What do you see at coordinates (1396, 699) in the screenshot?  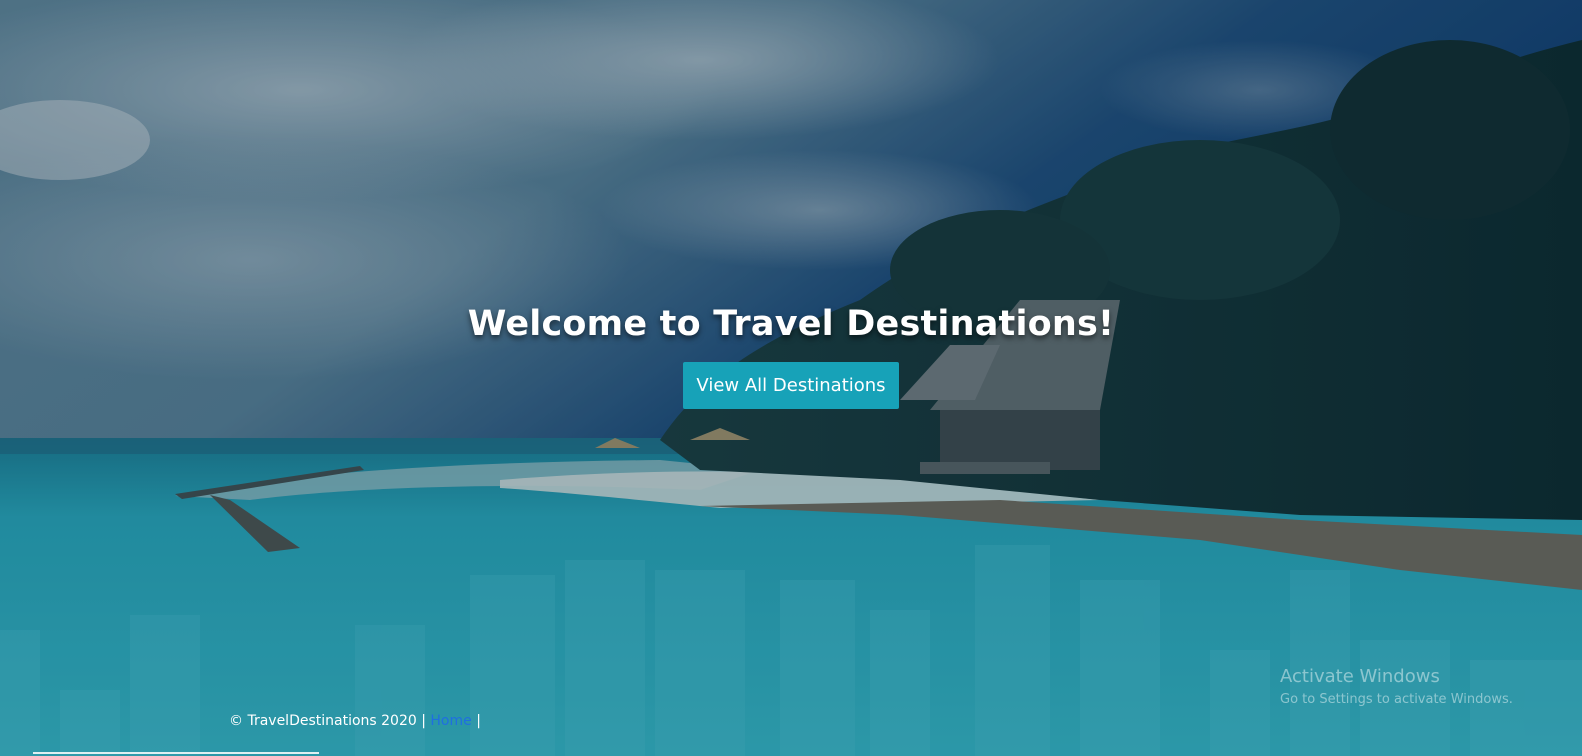 I see `watermark-subtitle: Go to Settings to activate Windows.` at bounding box center [1396, 699].